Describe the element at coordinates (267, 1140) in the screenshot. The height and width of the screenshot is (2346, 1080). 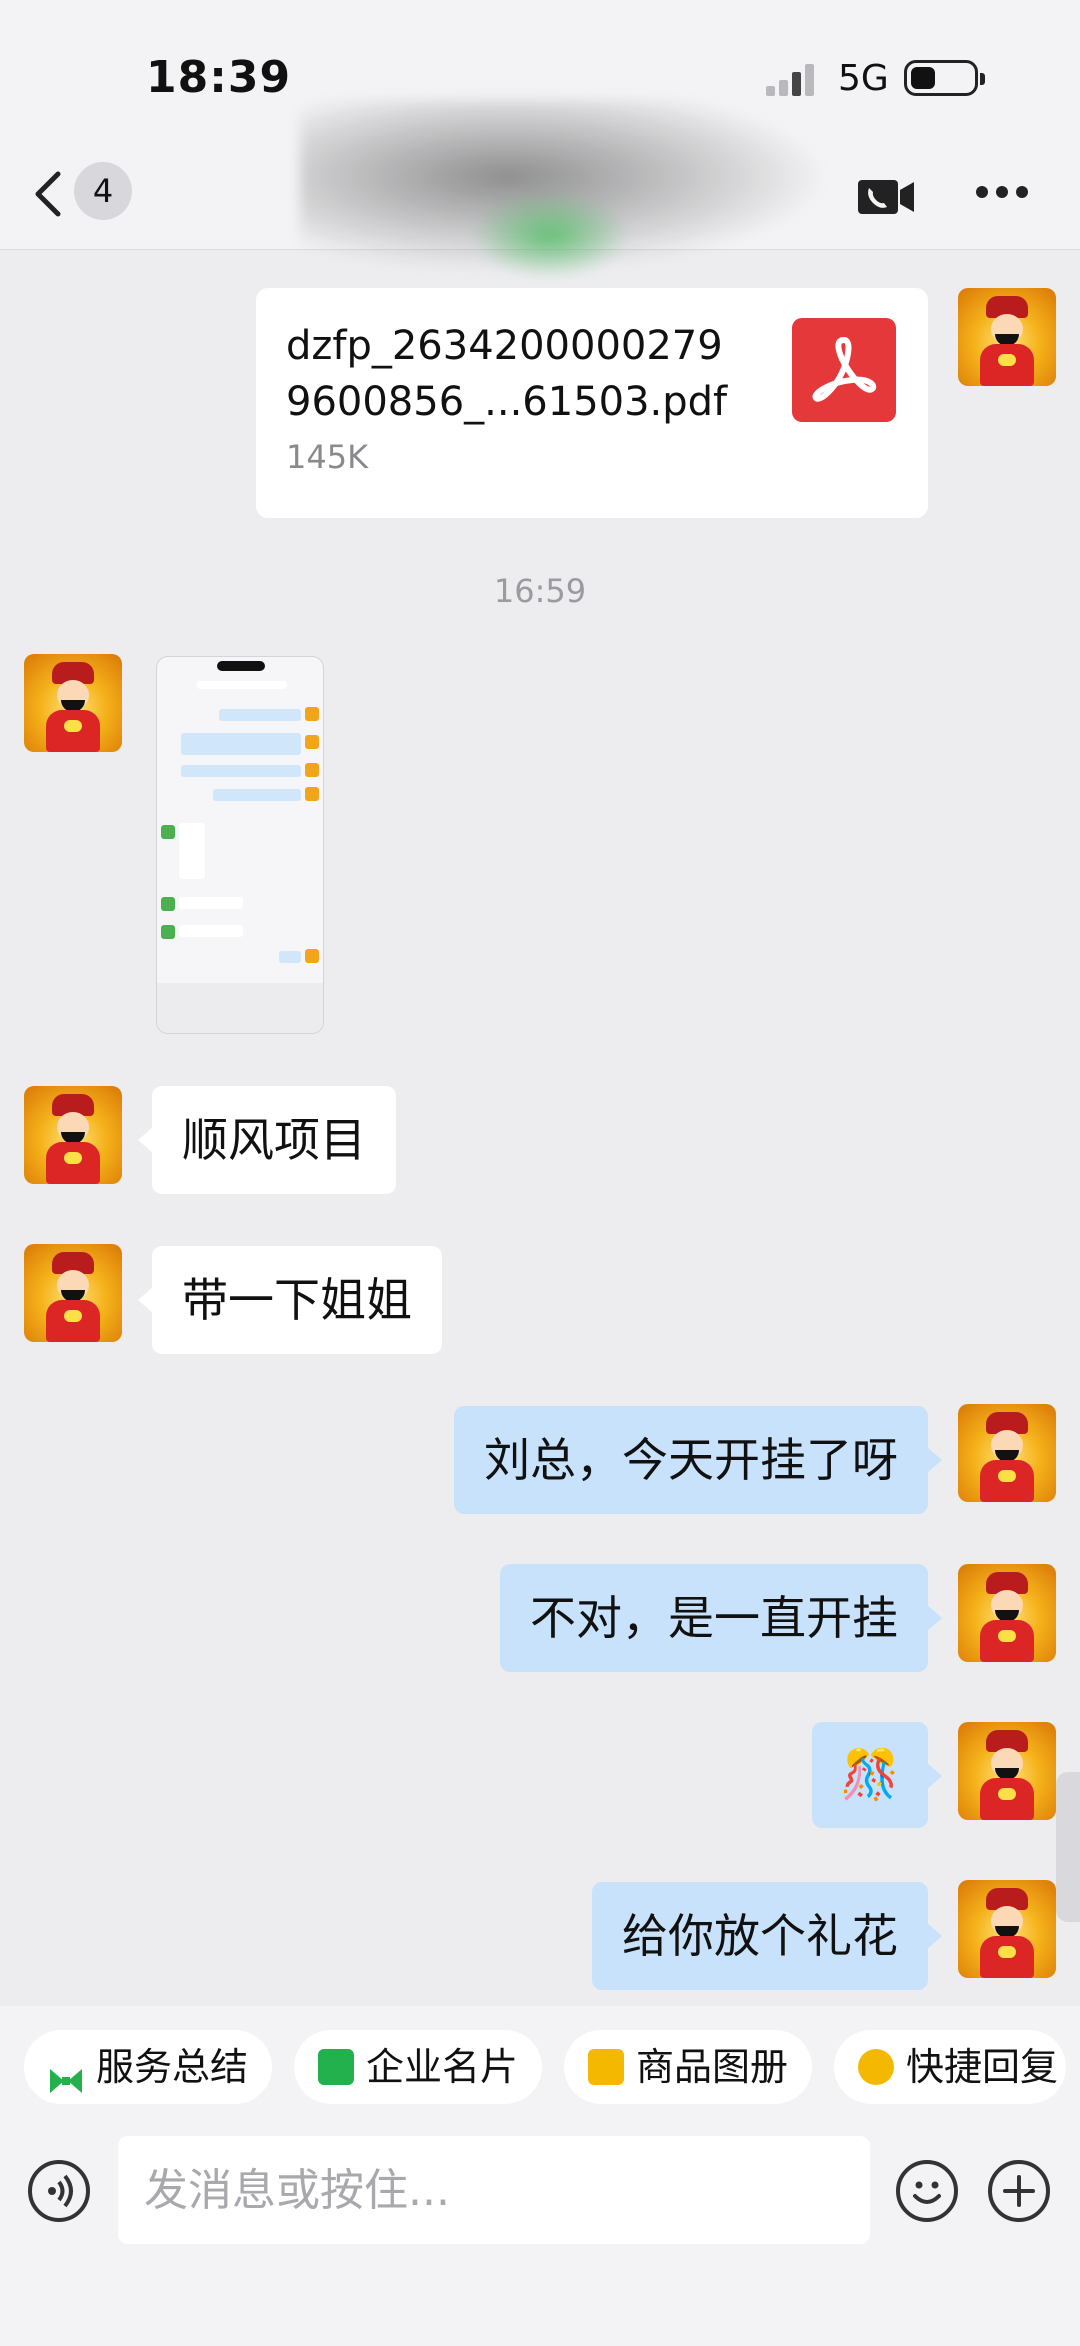
I see `message-bubble: 顺风项目` at that location.